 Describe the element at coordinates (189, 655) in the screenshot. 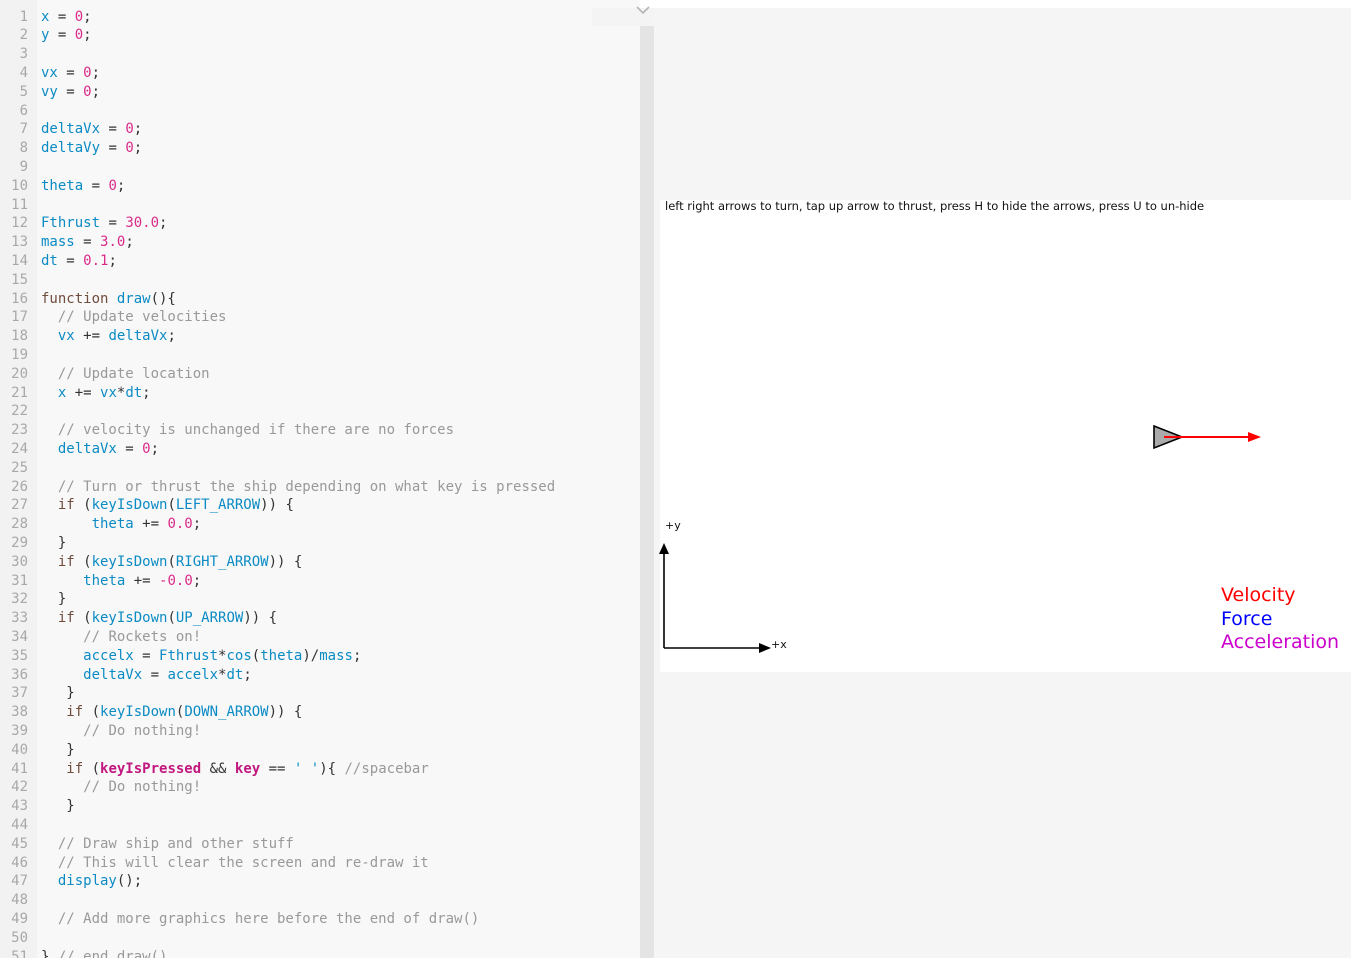

I see `code-token: Fthrust` at that location.